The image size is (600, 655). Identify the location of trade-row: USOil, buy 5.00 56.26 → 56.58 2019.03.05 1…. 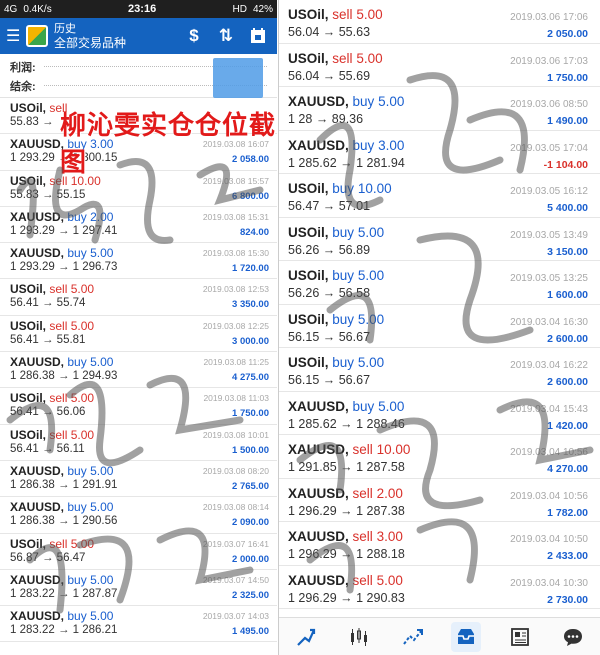
(439, 283).